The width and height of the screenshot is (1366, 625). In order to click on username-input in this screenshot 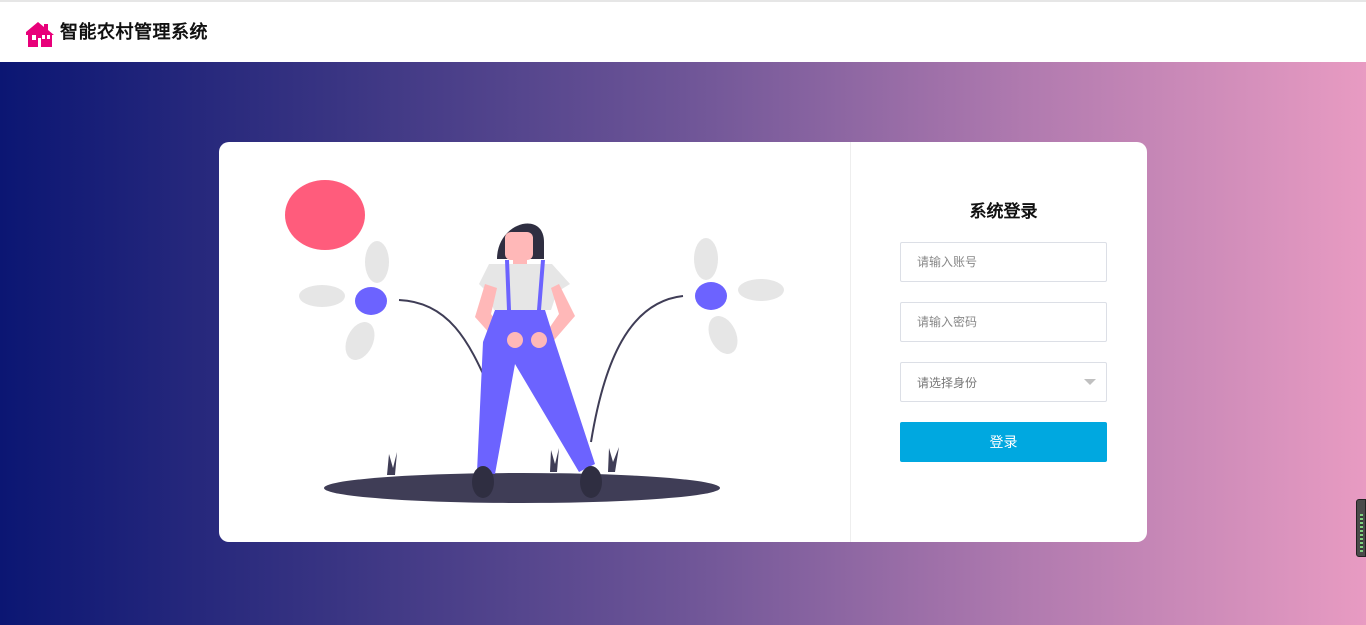, I will do `click(1003, 262)`.